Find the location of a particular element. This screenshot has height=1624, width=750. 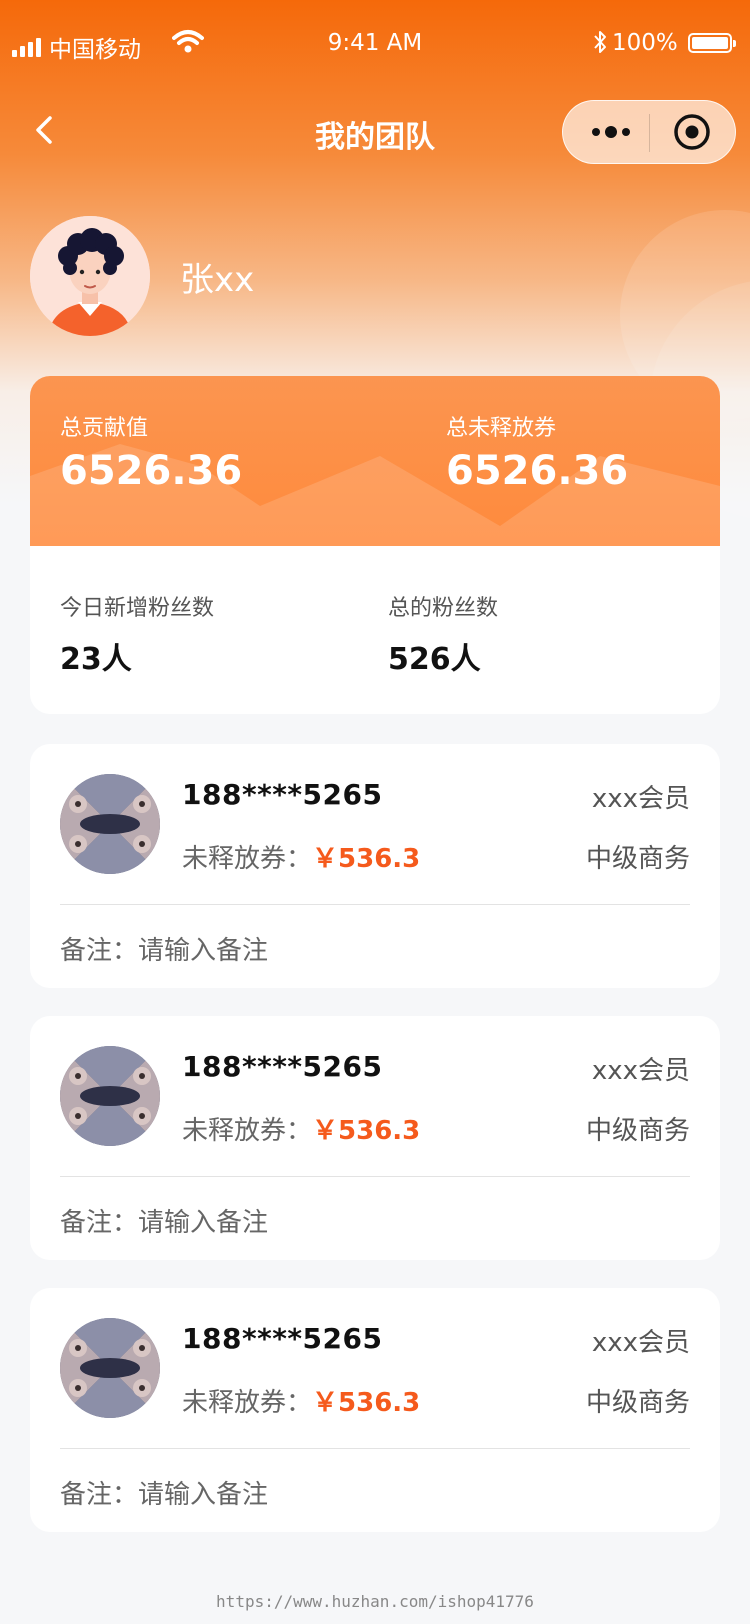

close-target-icon is located at coordinates (692, 132).